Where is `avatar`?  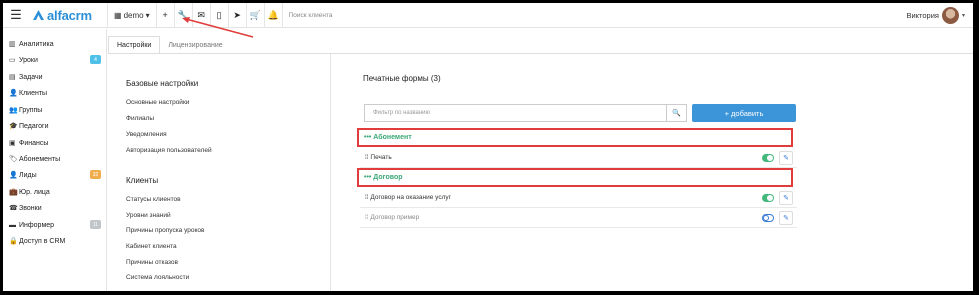
avatar is located at coordinates (950, 15).